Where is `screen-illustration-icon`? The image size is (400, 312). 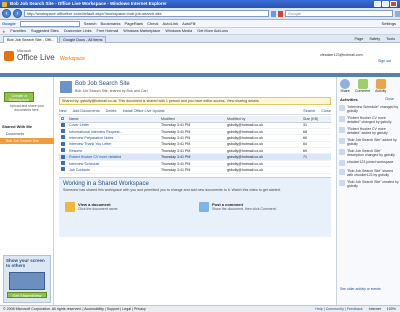
screen-illustration-icon is located at coordinates (27, 281).